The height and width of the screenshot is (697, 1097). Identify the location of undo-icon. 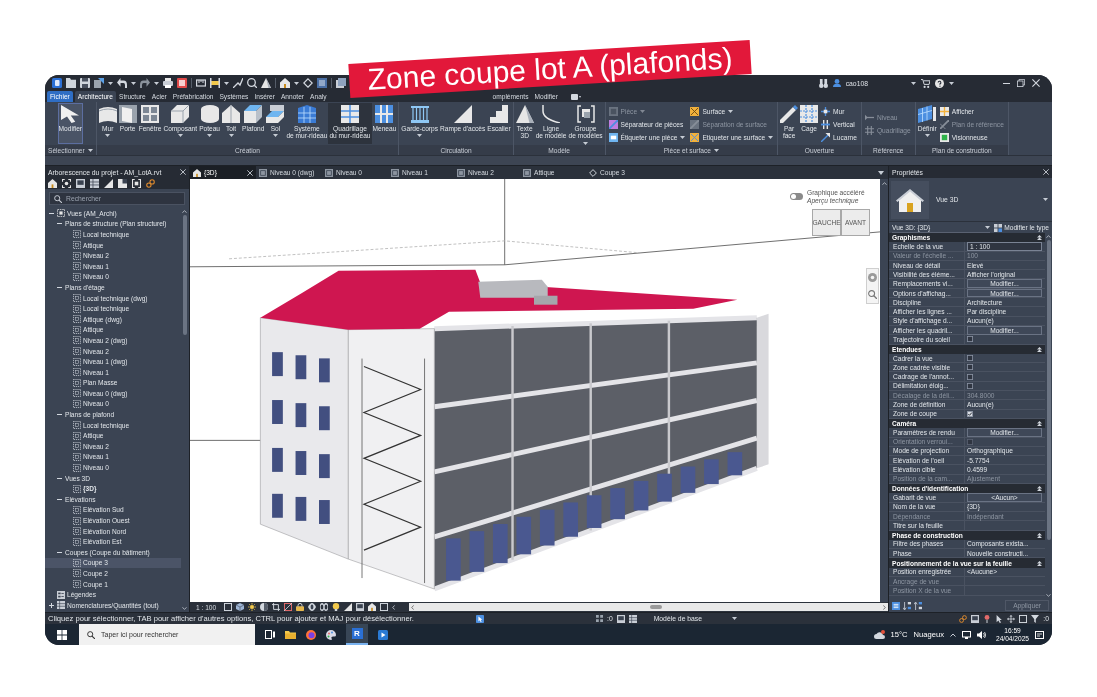
(122, 83).